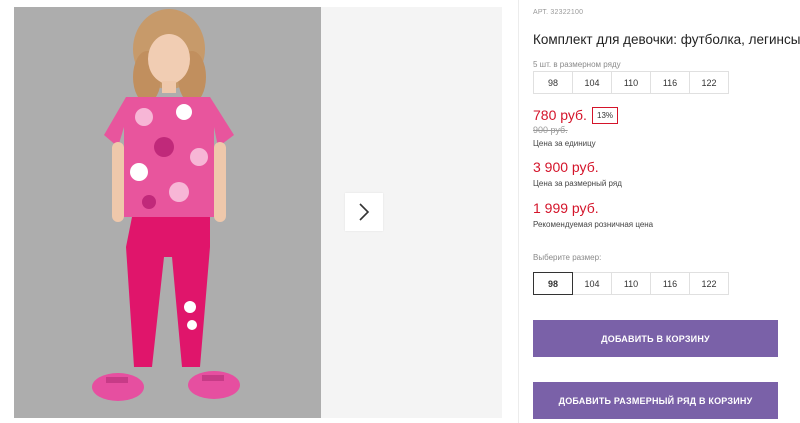 The height and width of the screenshot is (423, 800). Describe the element at coordinates (553, 82) in the screenshot. I see `pack-size-item: 98` at that location.